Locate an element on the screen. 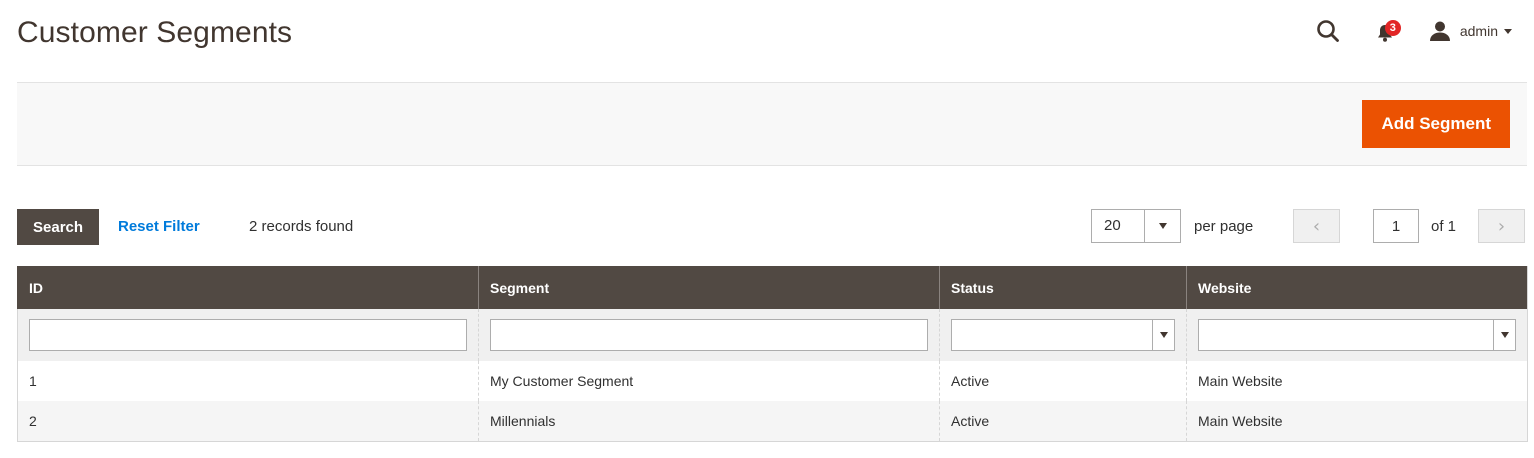 The height and width of the screenshot is (458, 1534). reset-filter-link: Reset Filter is located at coordinates (159, 226).